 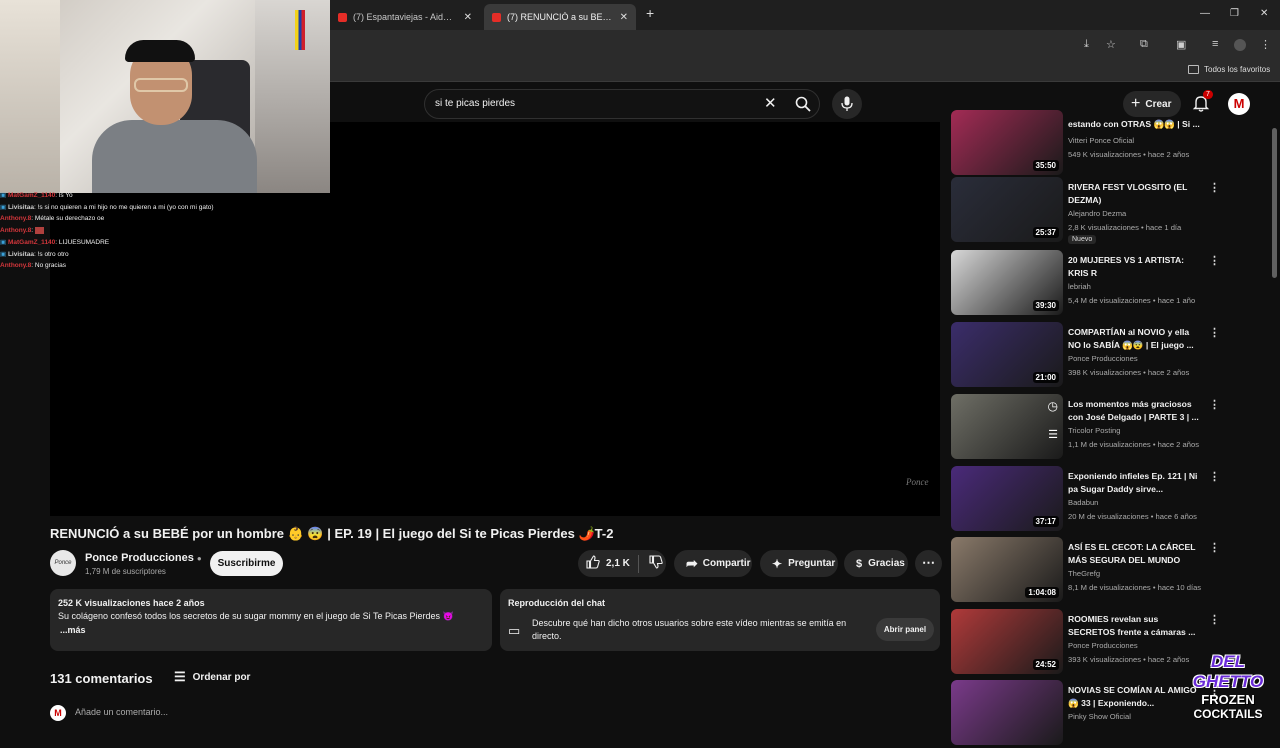 I want to click on microphone-icon, so click(x=847, y=103).